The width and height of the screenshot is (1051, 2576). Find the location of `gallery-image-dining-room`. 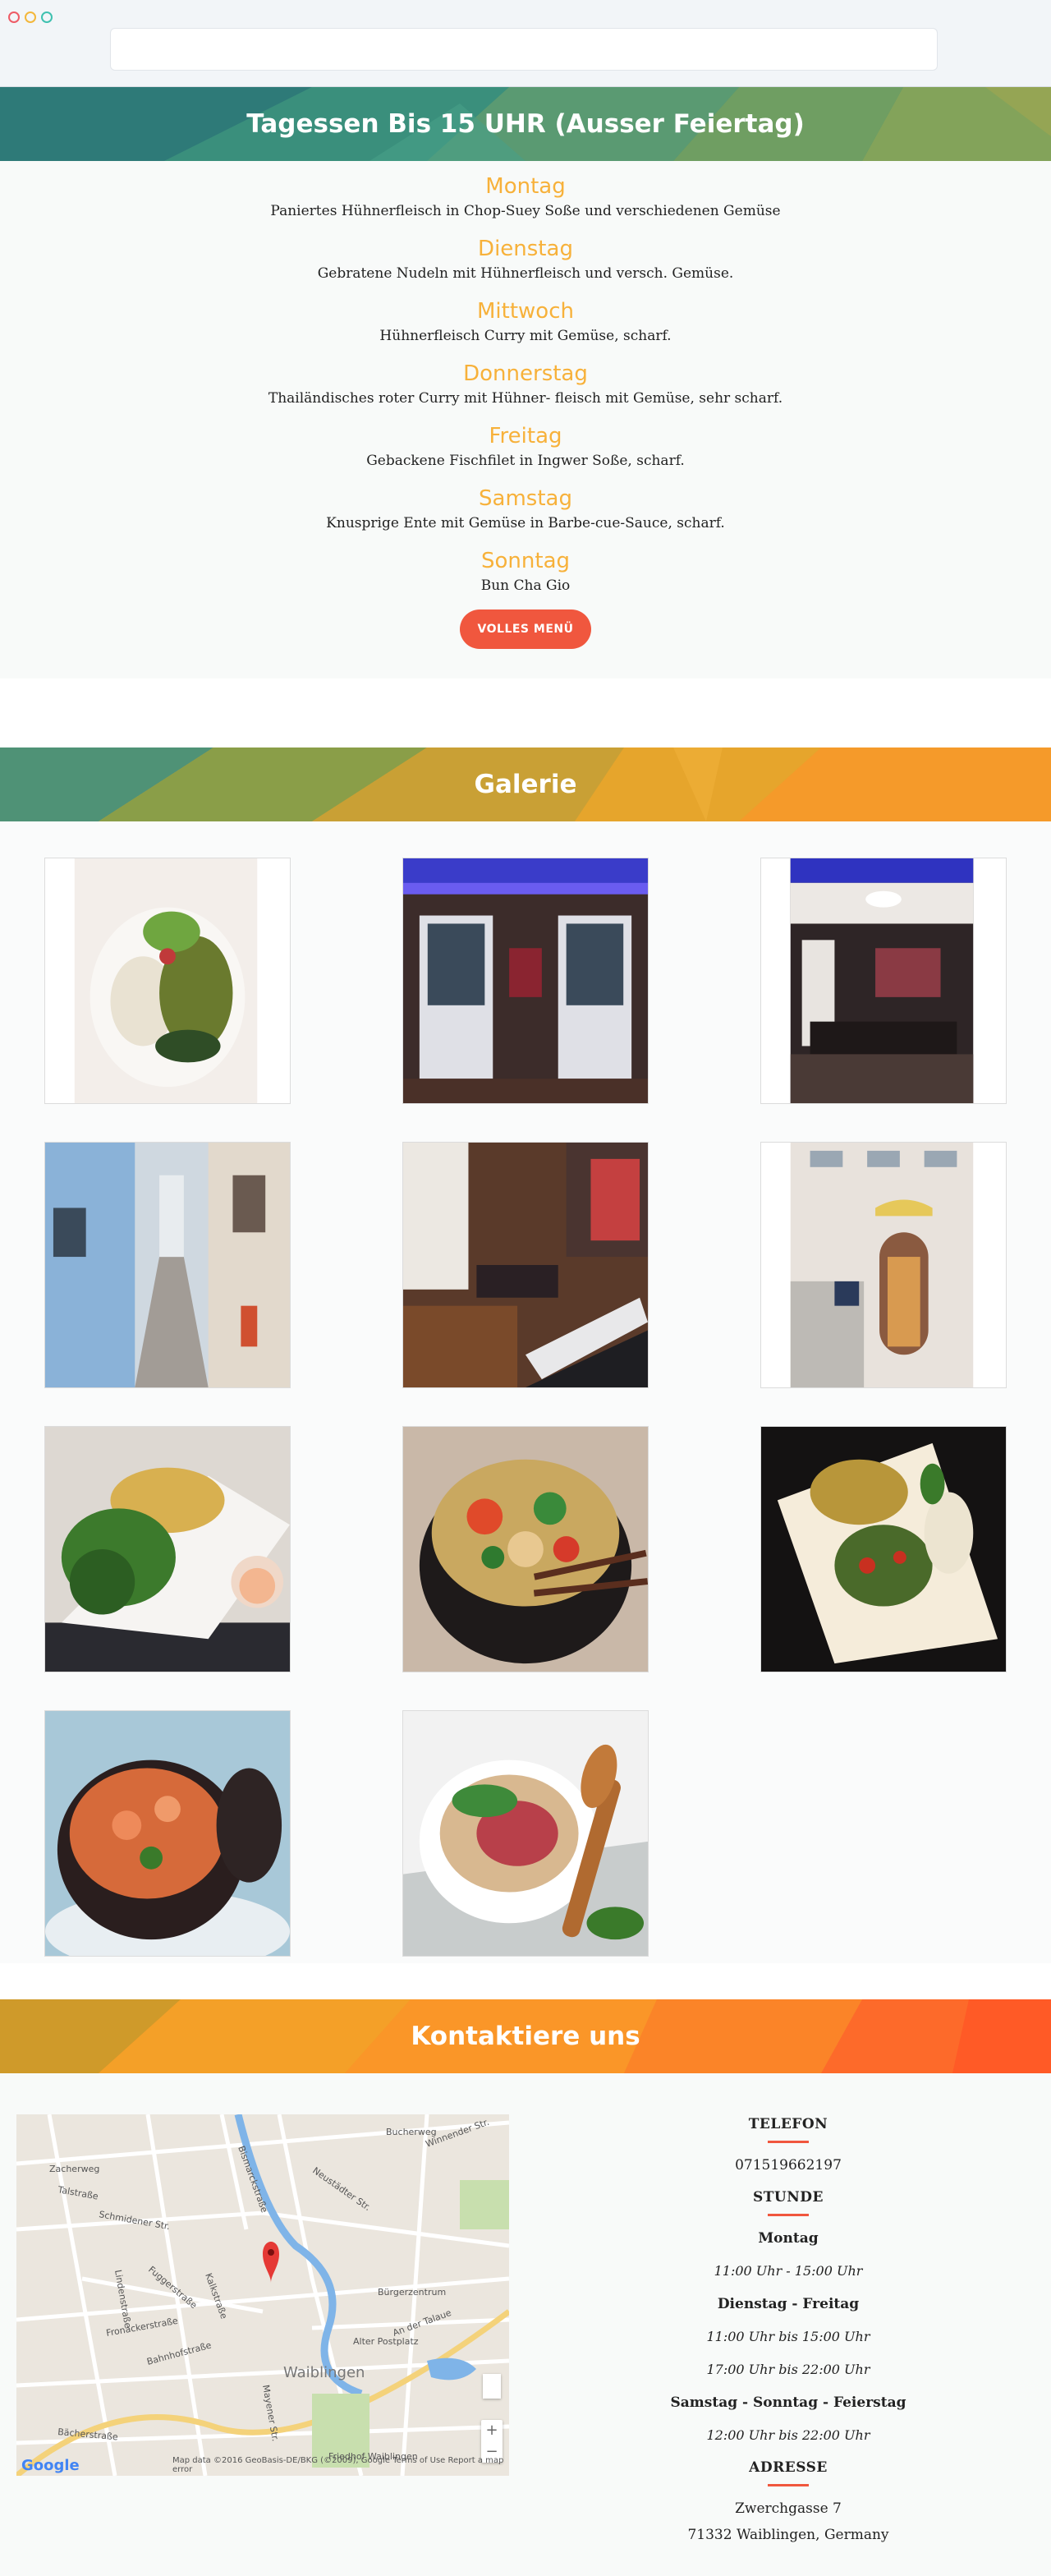

gallery-image-dining-room is located at coordinates (525, 981).